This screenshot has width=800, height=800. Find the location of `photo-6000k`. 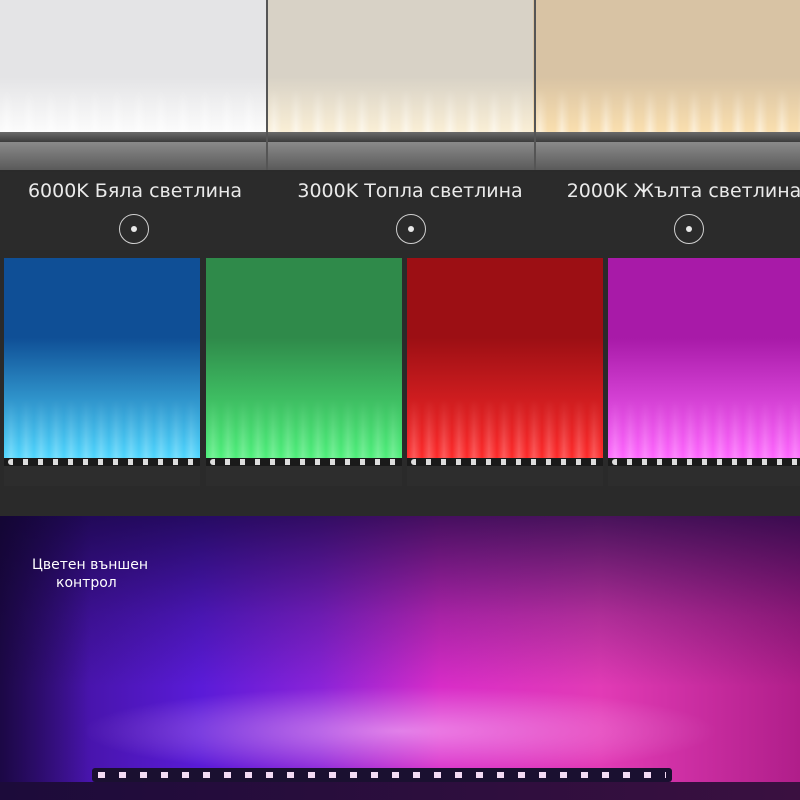

photo-6000k is located at coordinates (133, 85).